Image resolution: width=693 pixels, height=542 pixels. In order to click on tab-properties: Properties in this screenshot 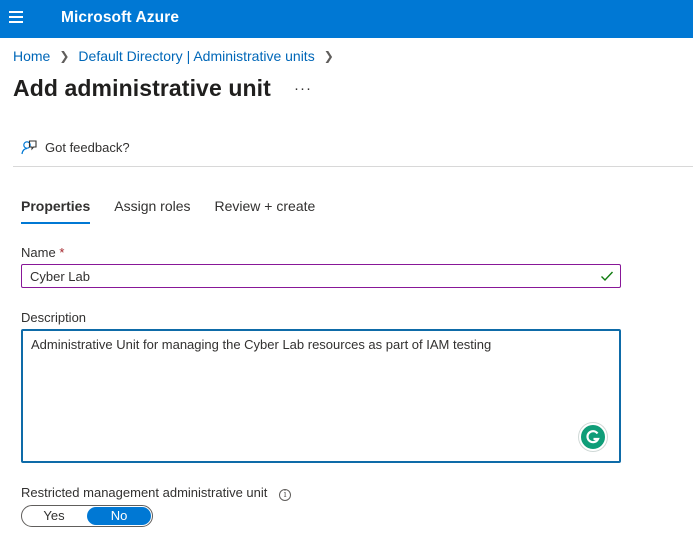, I will do `click(56, 211)`.